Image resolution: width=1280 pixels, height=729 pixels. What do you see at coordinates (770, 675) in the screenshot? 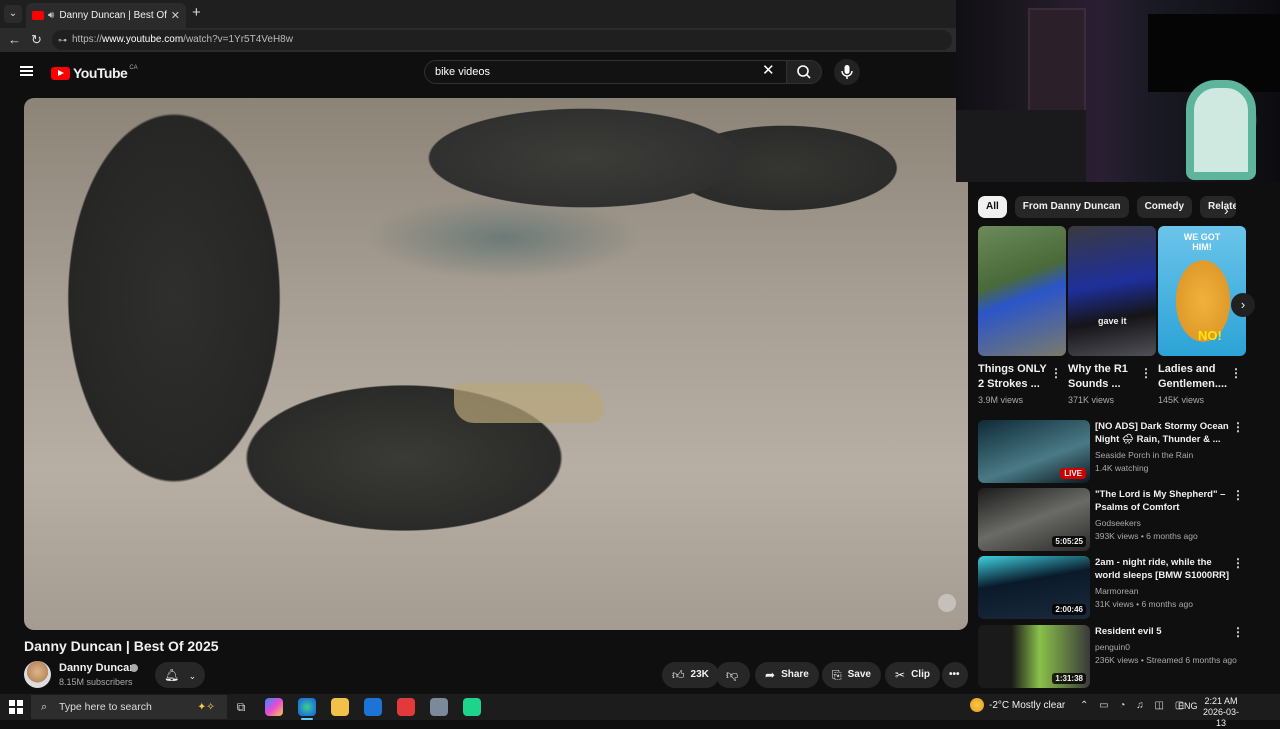
I see `share-arrow-icon: ➦` at bounding box center [770, 675].